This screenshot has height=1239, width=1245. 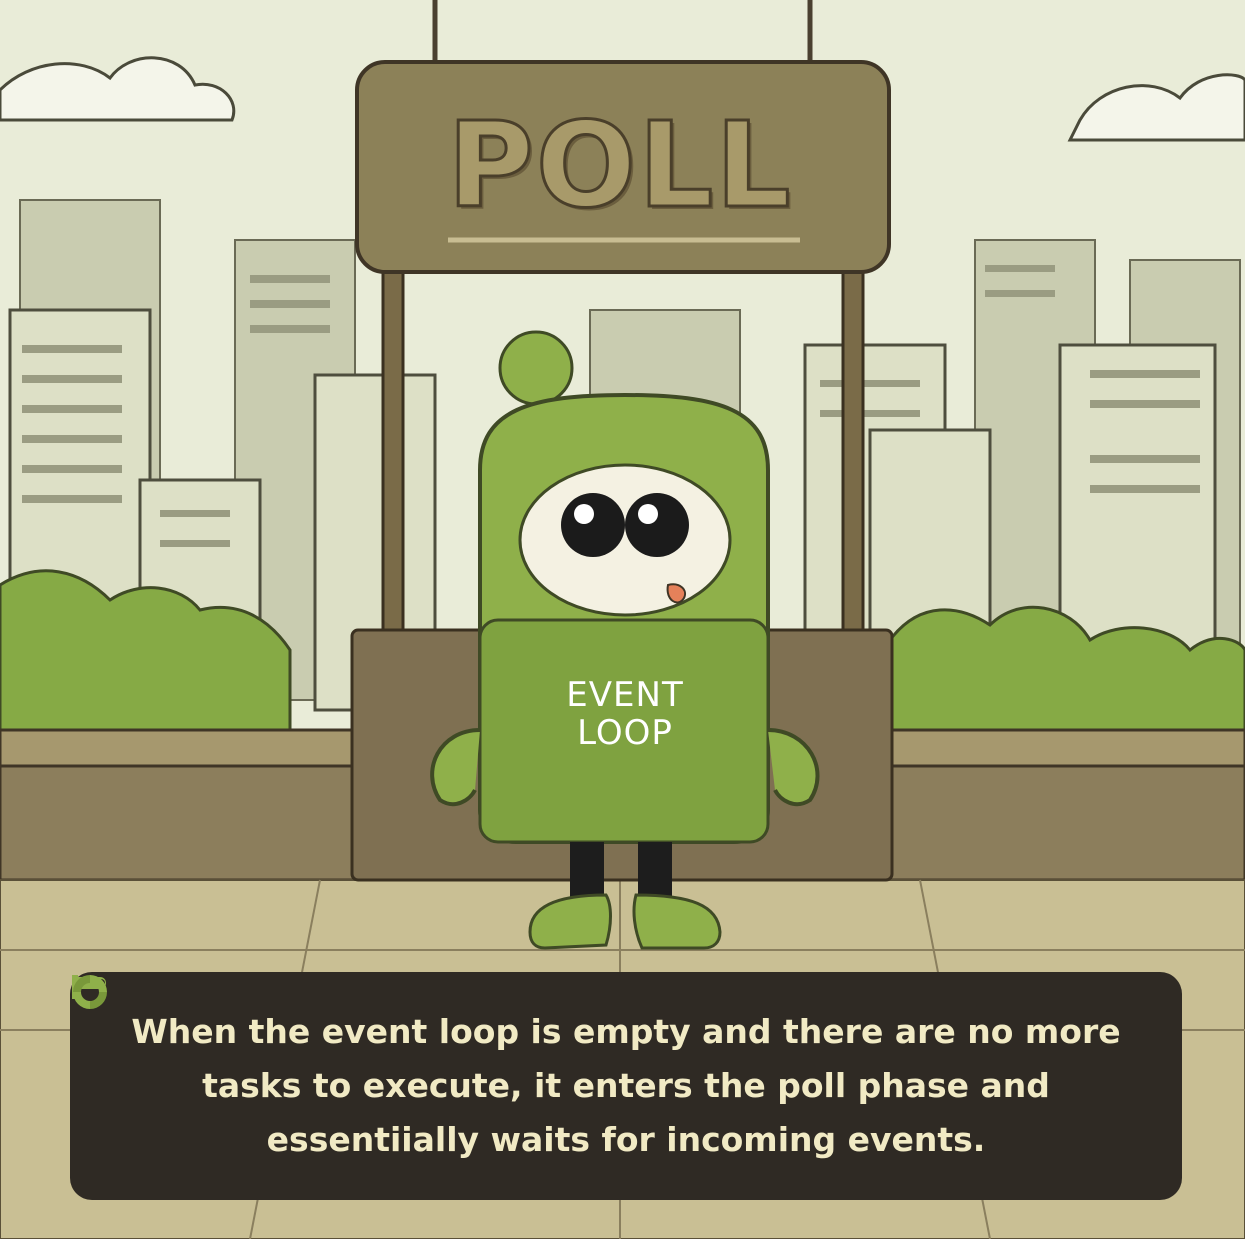 What do you see at coordinates (655, 869) in the screenshot?
I see `right-leg` at bounding box center [655, 869].